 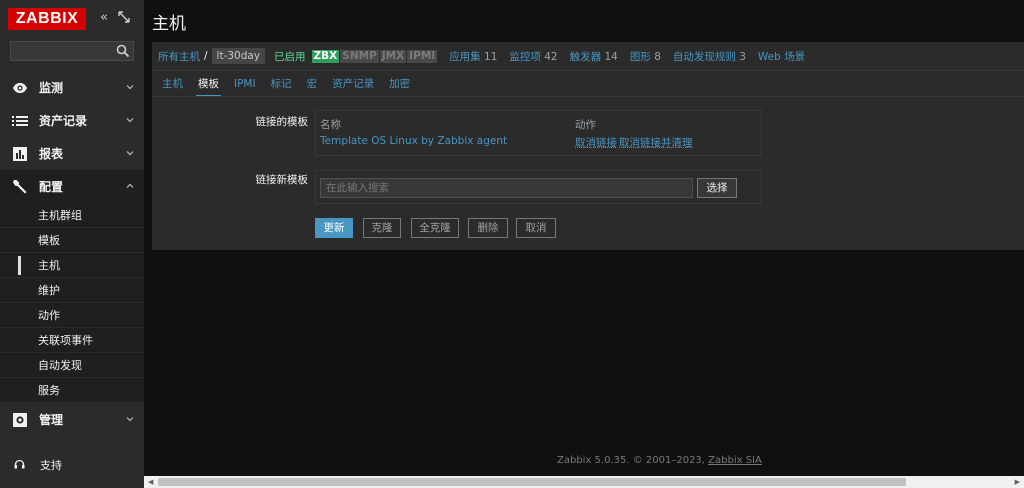 I want to click on sidebar-search-input, so click(x=72, y=51).